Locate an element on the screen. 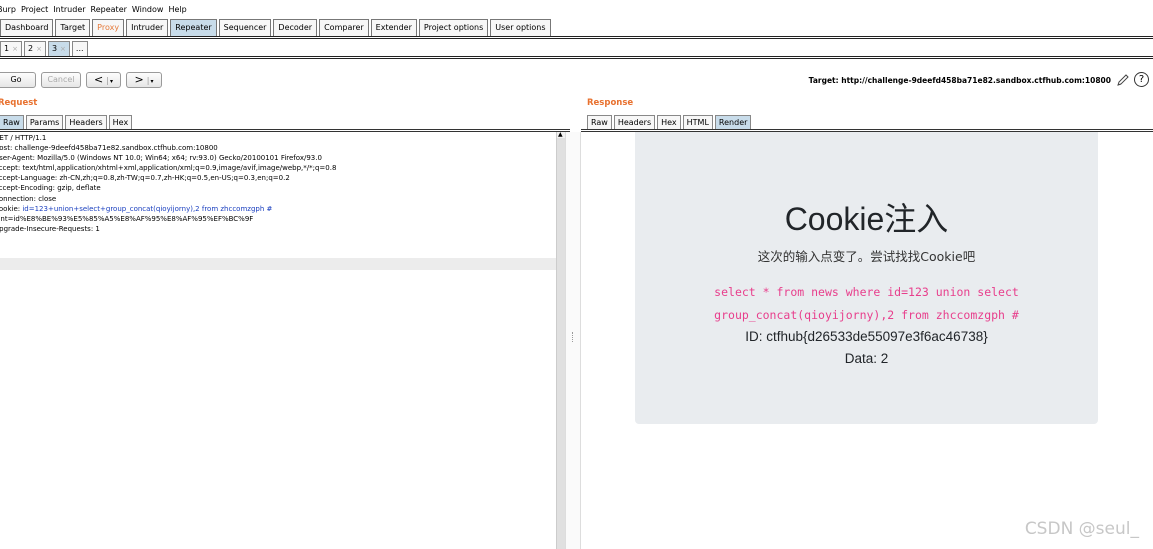 This screenshot has height=549, width=1153. repeater-tab-label: 3 is located at coordinates (54, 48).